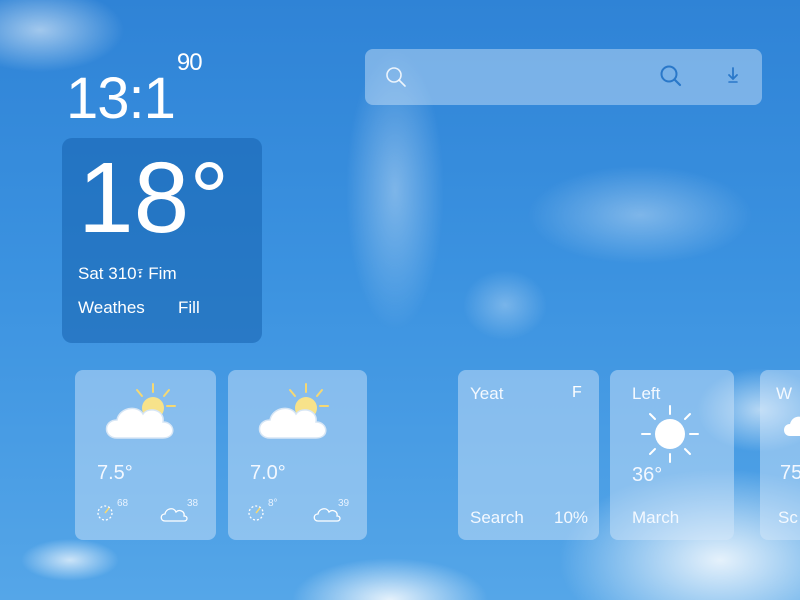 Image resolution: width=800 pixels, height=600 pixels. I want to click on forecast-stat-b: 39, so click(344, 503).